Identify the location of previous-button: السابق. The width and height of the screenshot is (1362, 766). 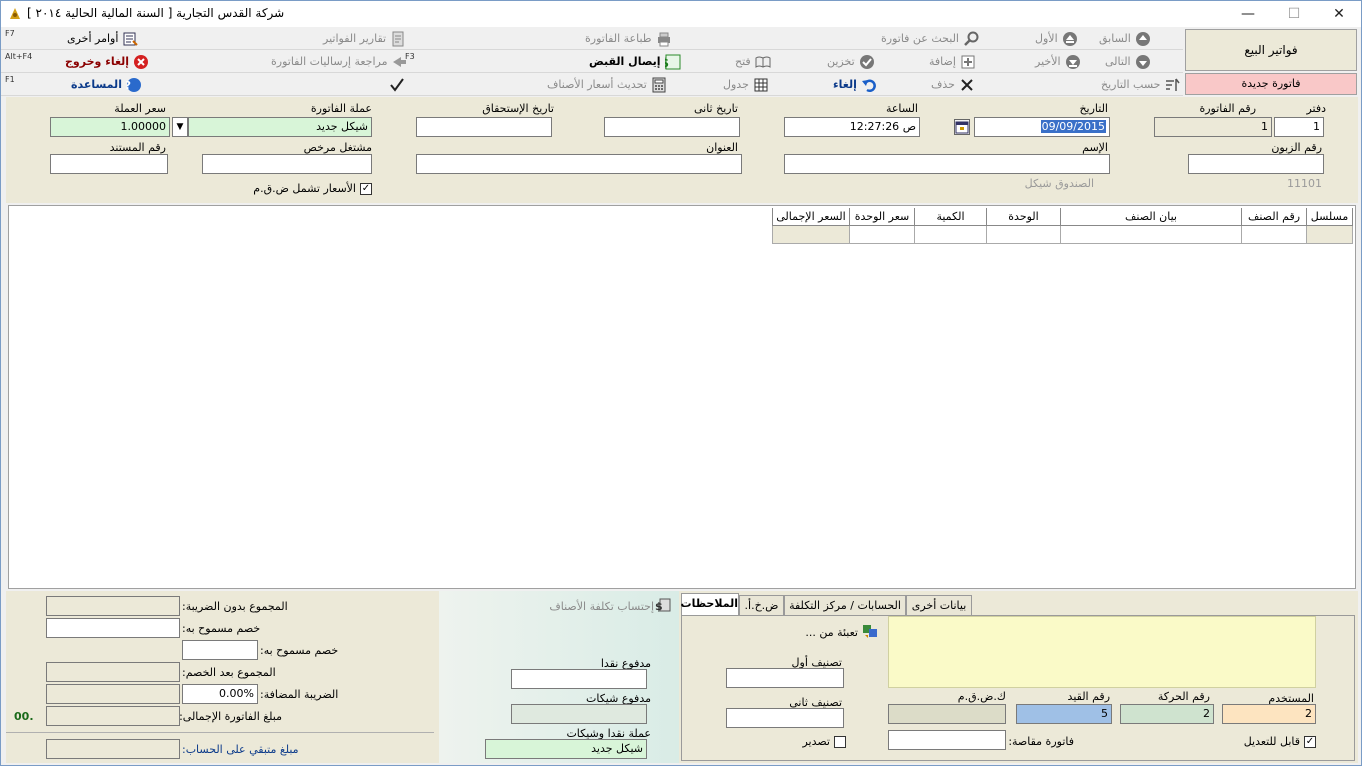
(1125, 39).